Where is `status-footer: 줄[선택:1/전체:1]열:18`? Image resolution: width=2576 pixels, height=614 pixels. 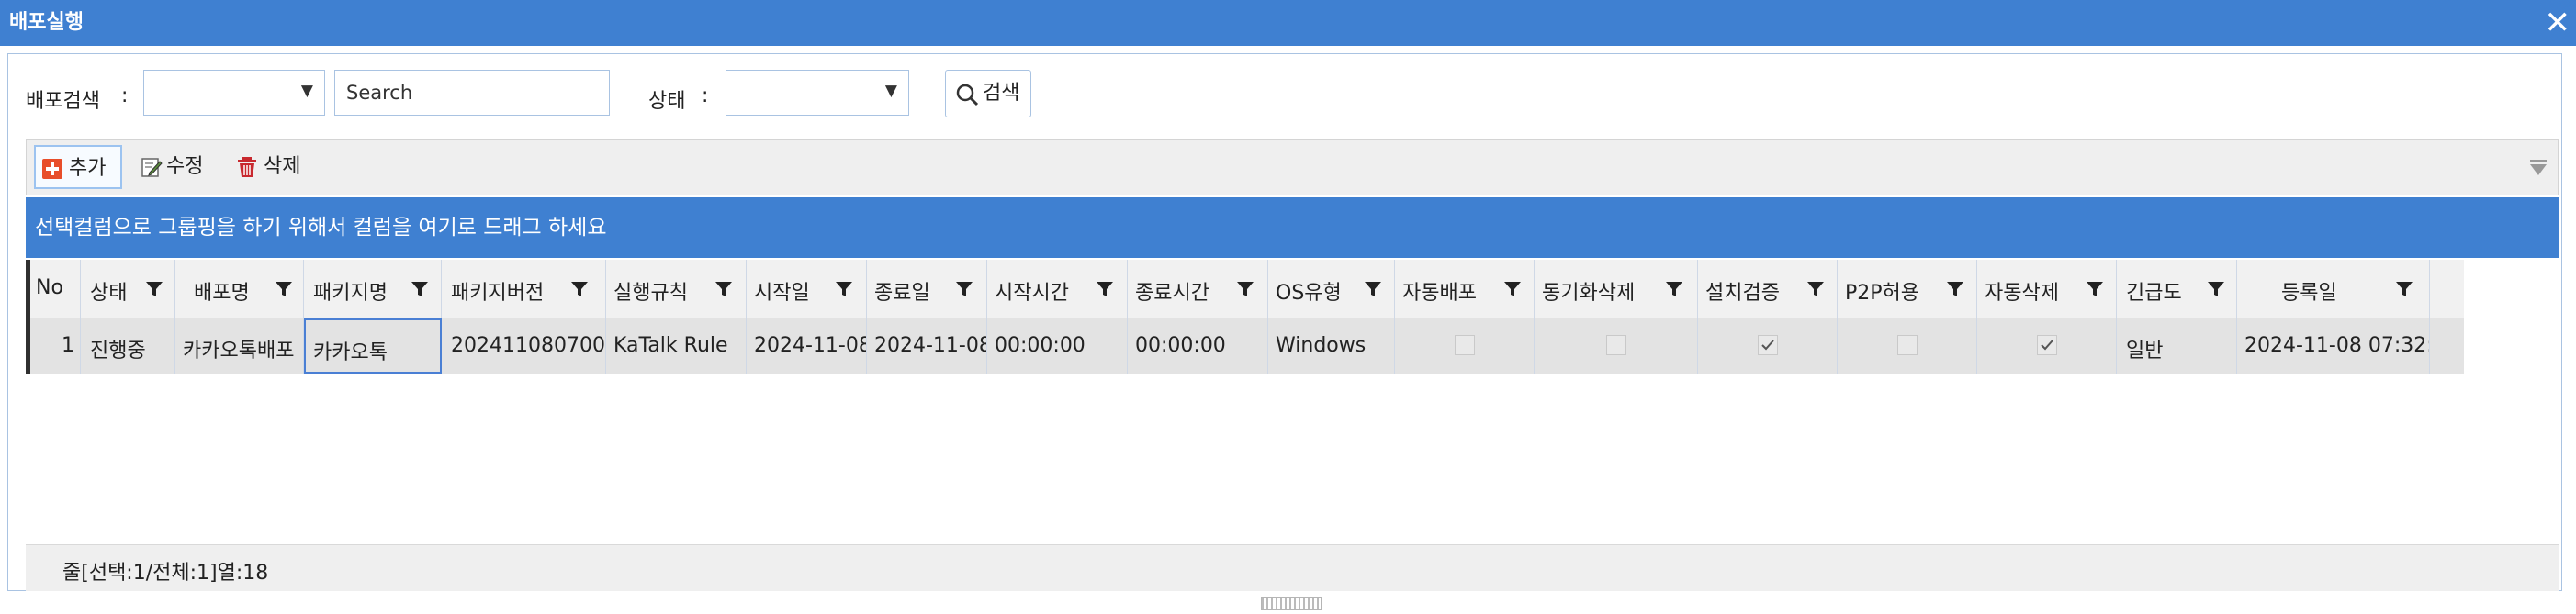
status-footer: 줄[선택:1/전체:1]열:18 is located at coordinates (1292, 568).